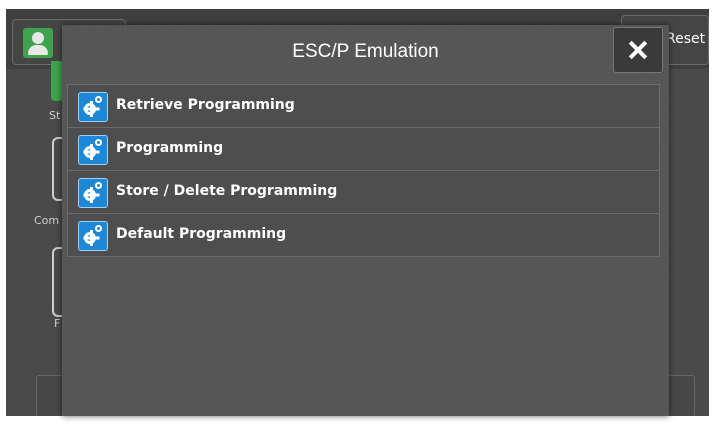 The image size is (715, 425). What do you see at coordinates (201, 234) in the screenshot?
I see `list-item-label: Default Programming` at bounding box center [201, 234].